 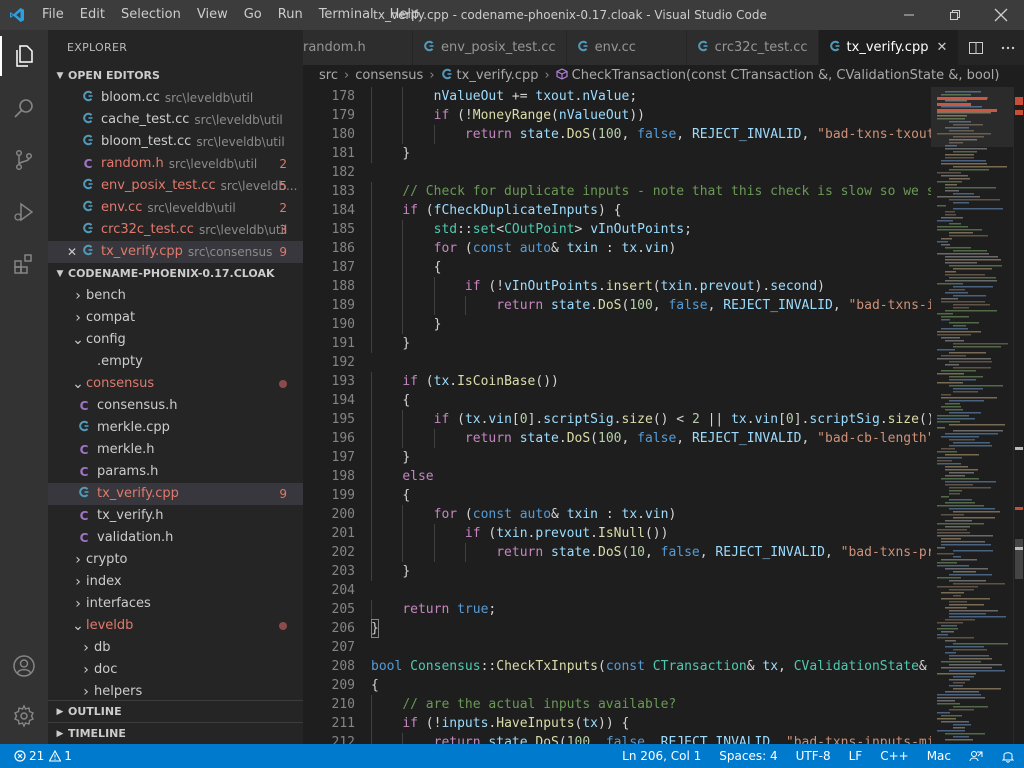 What do you see at coordinates (175, 274) in the screenshot?
I see `project-header: ▼ CODENAME-PHOENIX-0.17.CLOAK` at bounding box center [175, 274].